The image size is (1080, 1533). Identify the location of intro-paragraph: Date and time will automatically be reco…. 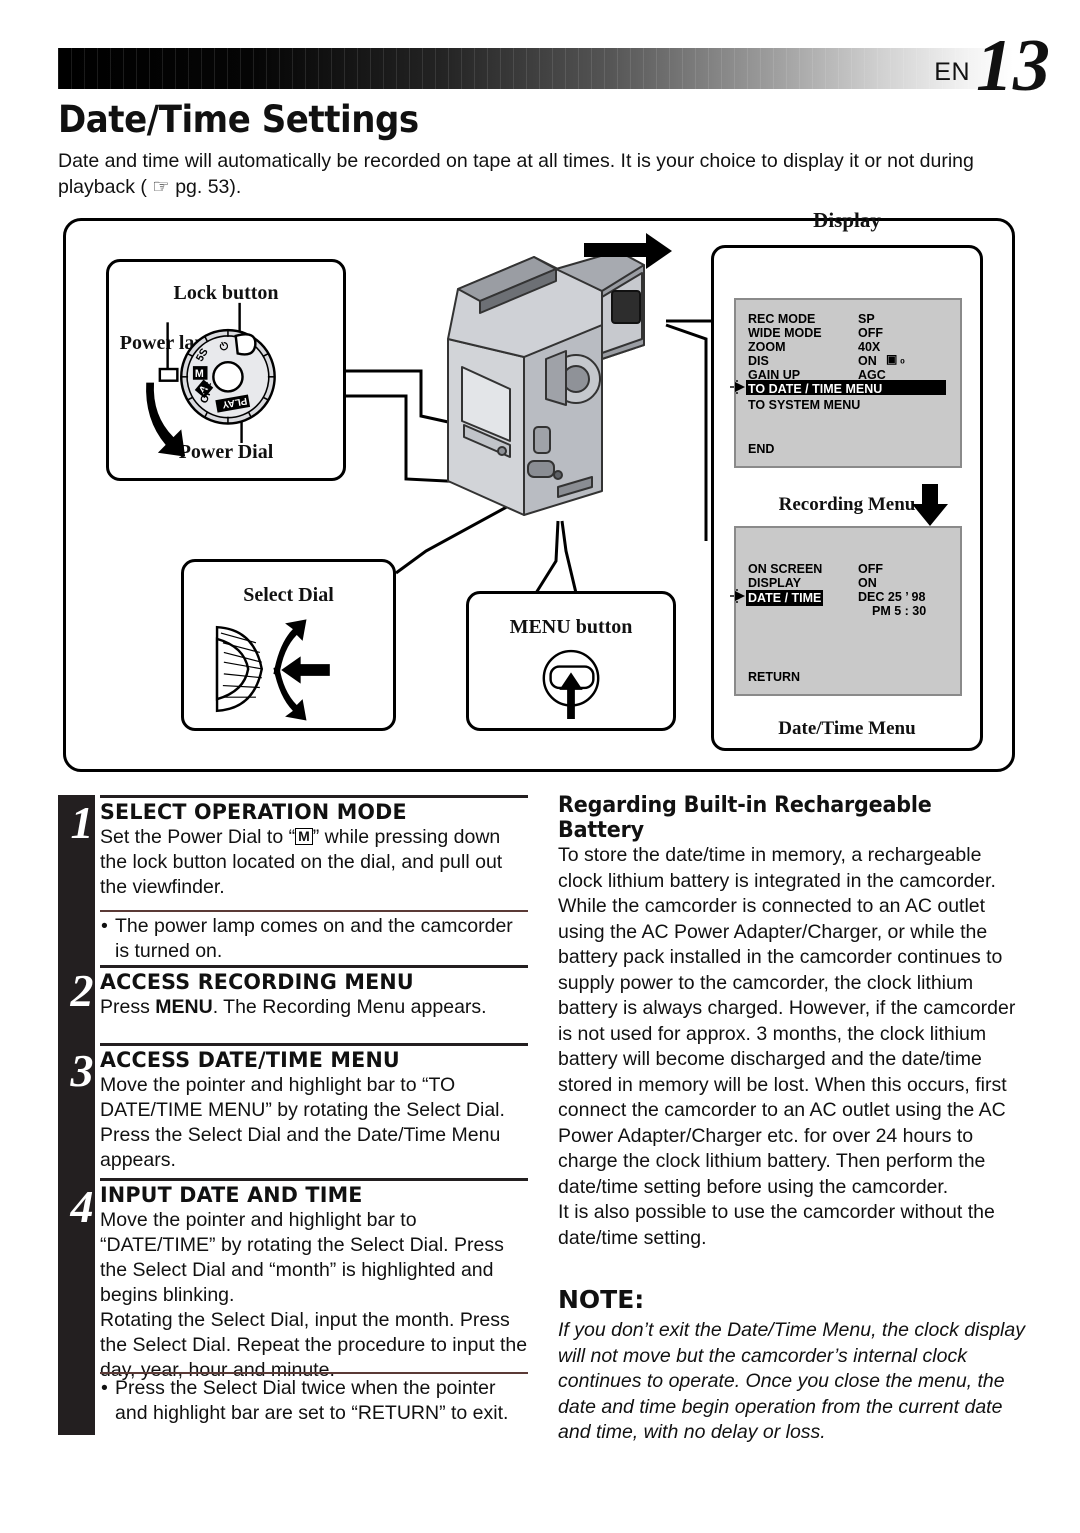
(516, 174).